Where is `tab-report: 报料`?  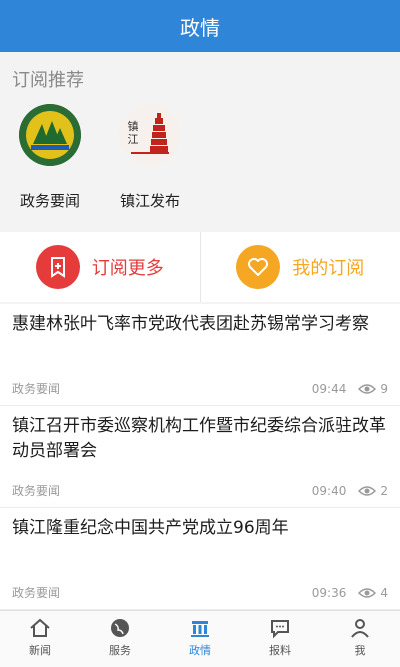
tab-report: 报料 is located at coordinates (280, 639).